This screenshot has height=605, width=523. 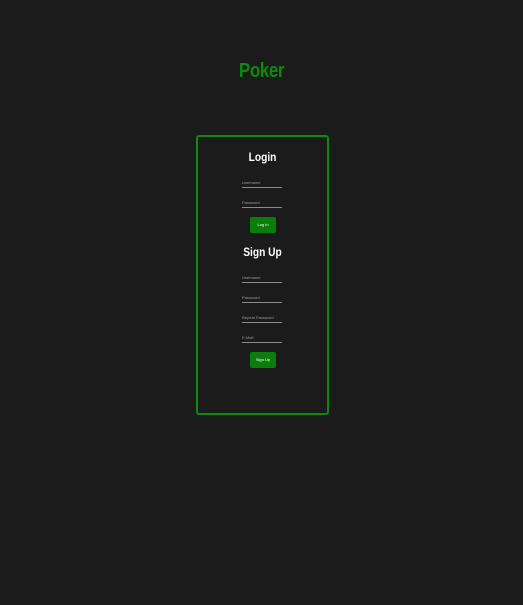 I want to click on signup-repeat-password-input, so click(x=262, y=317).